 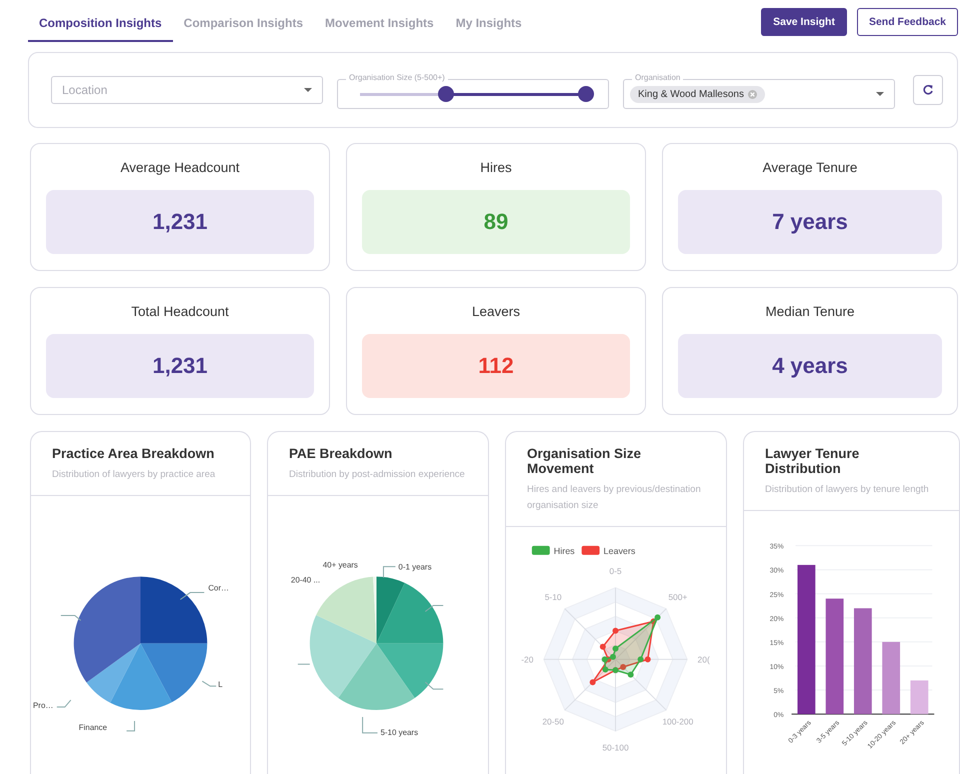 I want to click on chart-subtitle: Distribution by post-admission experience, so click(x=377, y=475).